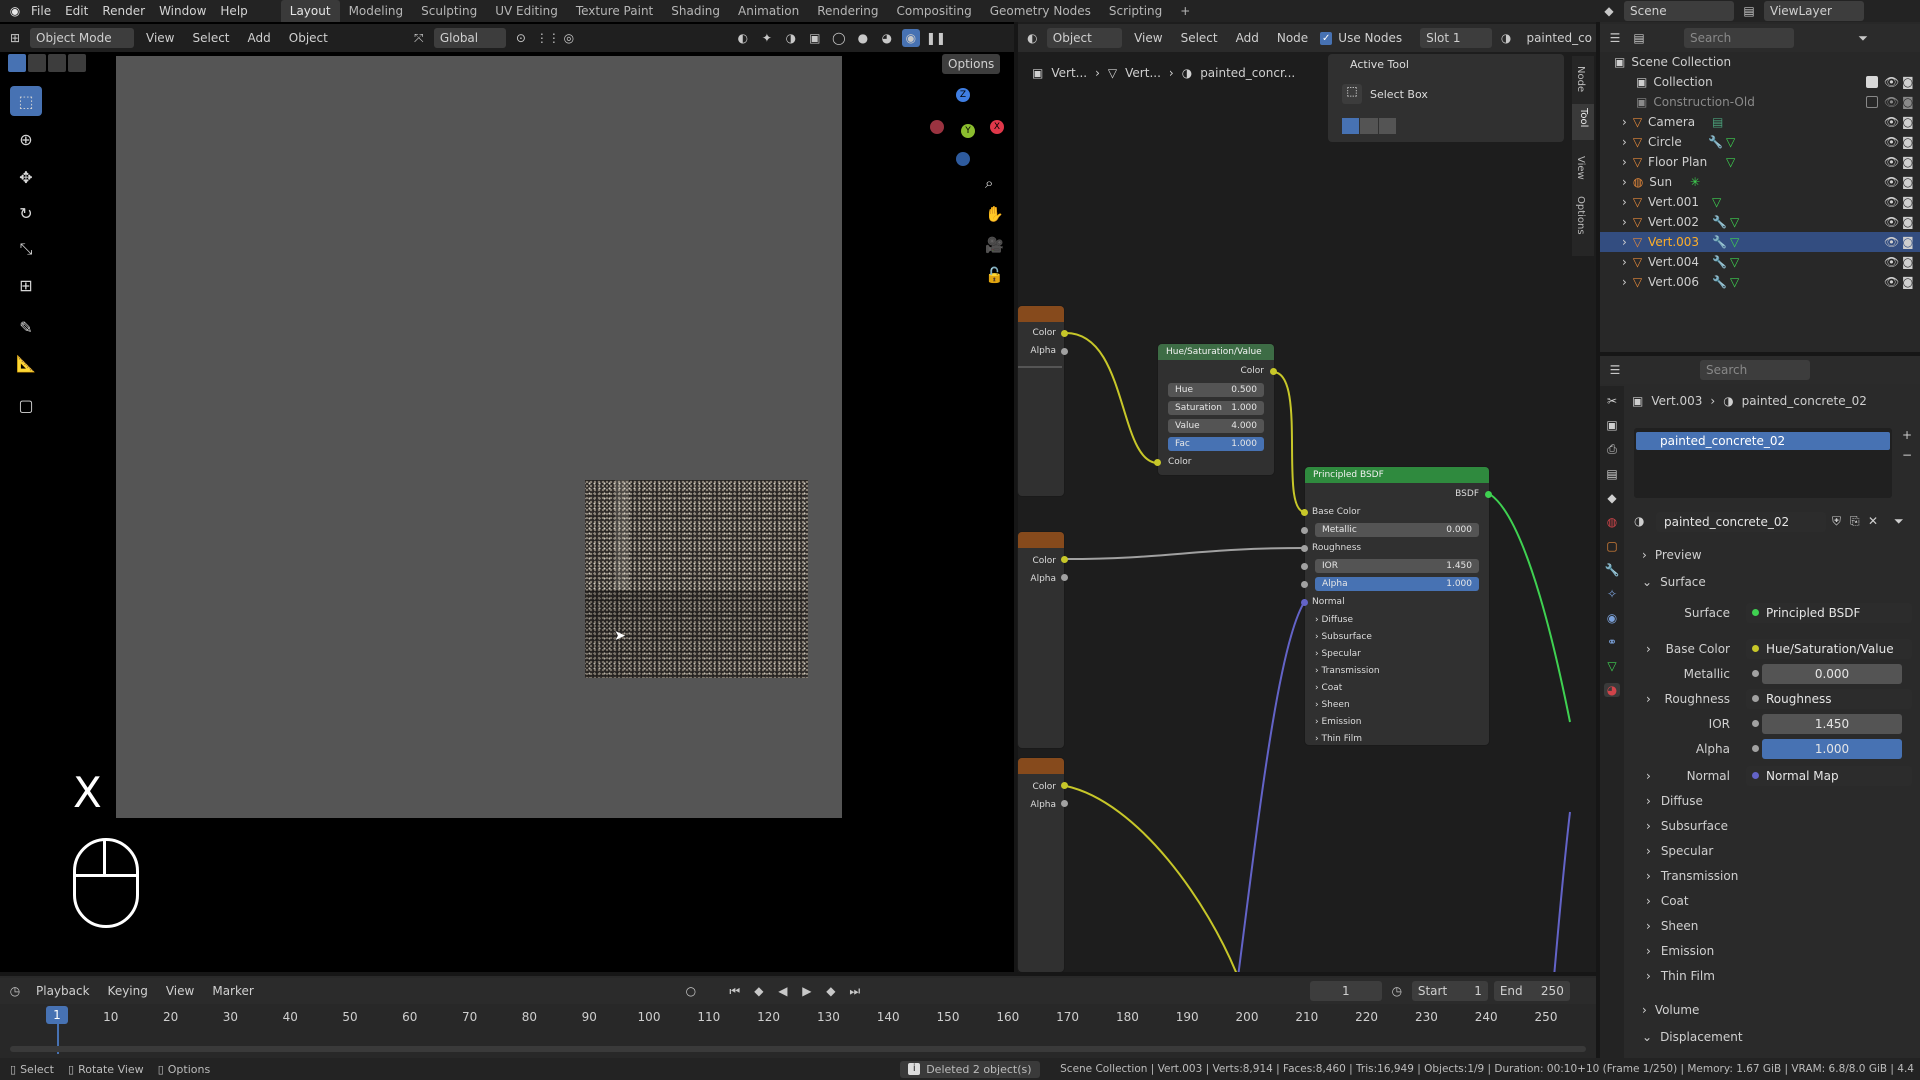  What do you see at coordinates (815, 38) in the screenshot?
I see `xray-icon: ▣` at bounding box center [815, 38].